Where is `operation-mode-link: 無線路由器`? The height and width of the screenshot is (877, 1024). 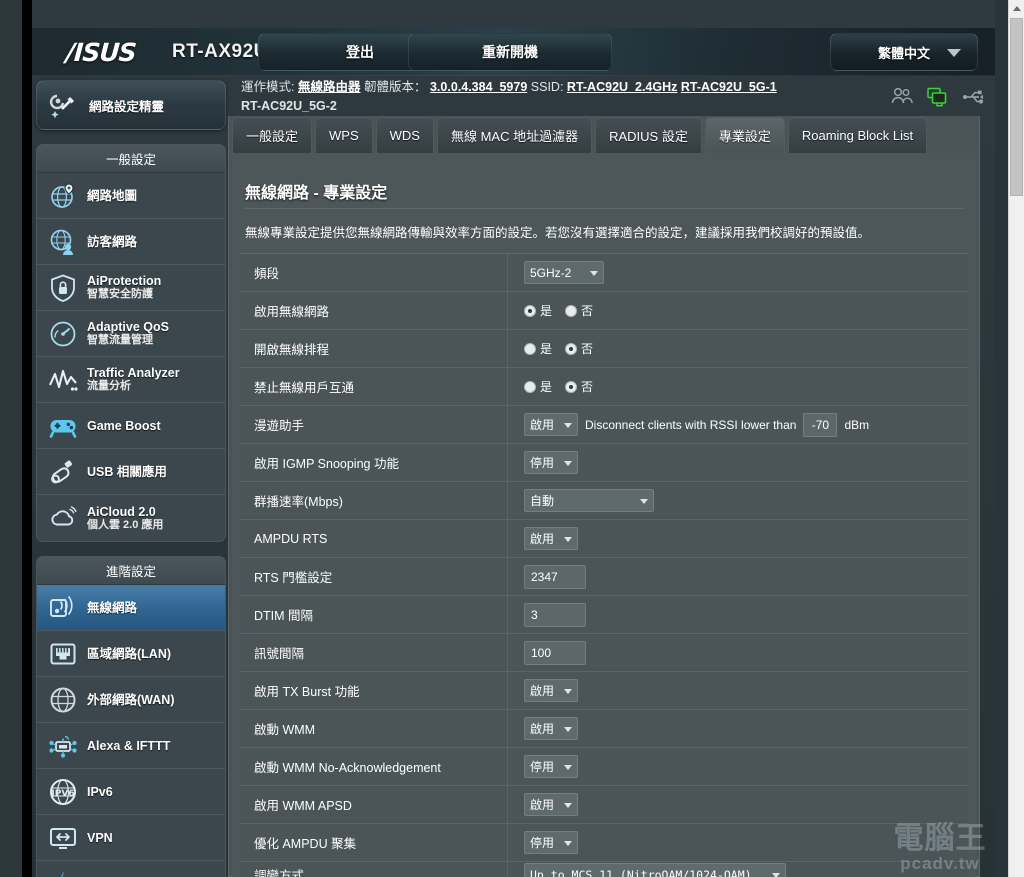
operation-mode-link: 無線路由器 is located at coordinates (329, 87).